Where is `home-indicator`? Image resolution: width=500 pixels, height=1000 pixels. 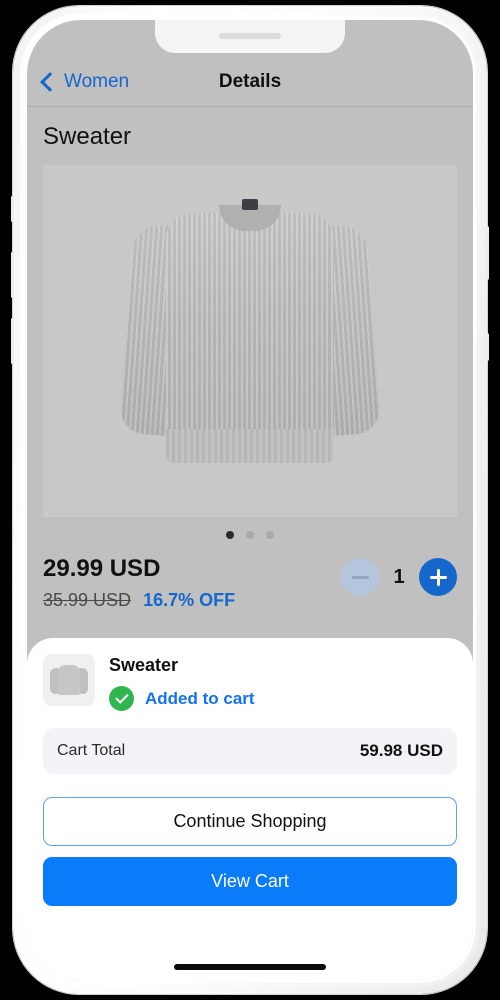 home-indicator is located at coordinates (250, 967).